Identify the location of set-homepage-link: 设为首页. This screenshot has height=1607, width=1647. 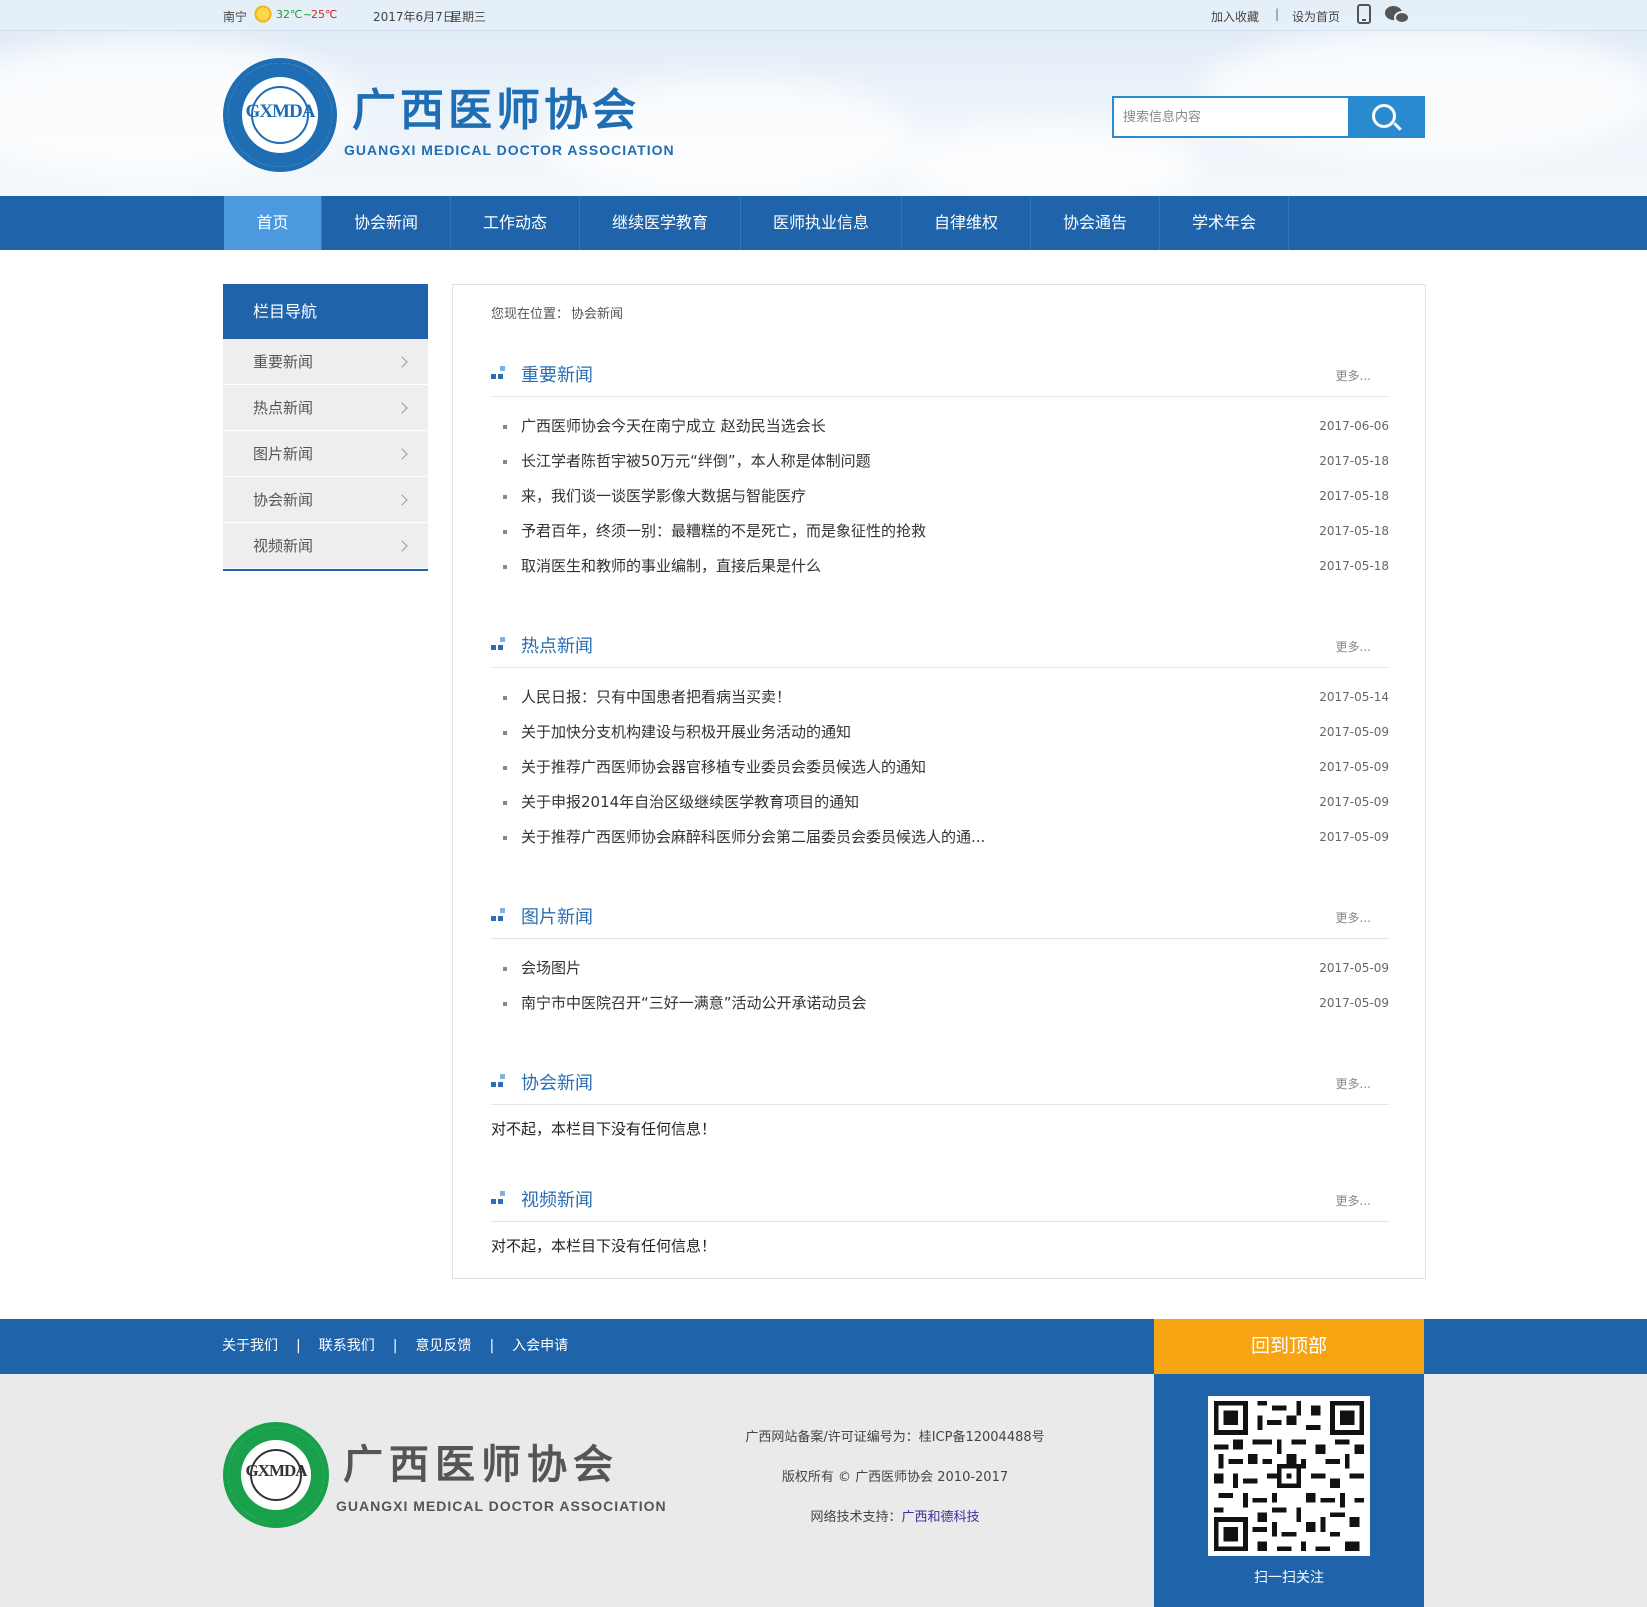
(1316, 16).